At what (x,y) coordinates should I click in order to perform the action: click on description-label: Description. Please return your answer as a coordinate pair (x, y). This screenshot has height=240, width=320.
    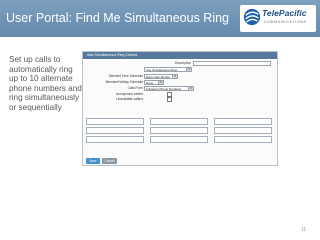
    Looking at the image, I should click on (183, 63).